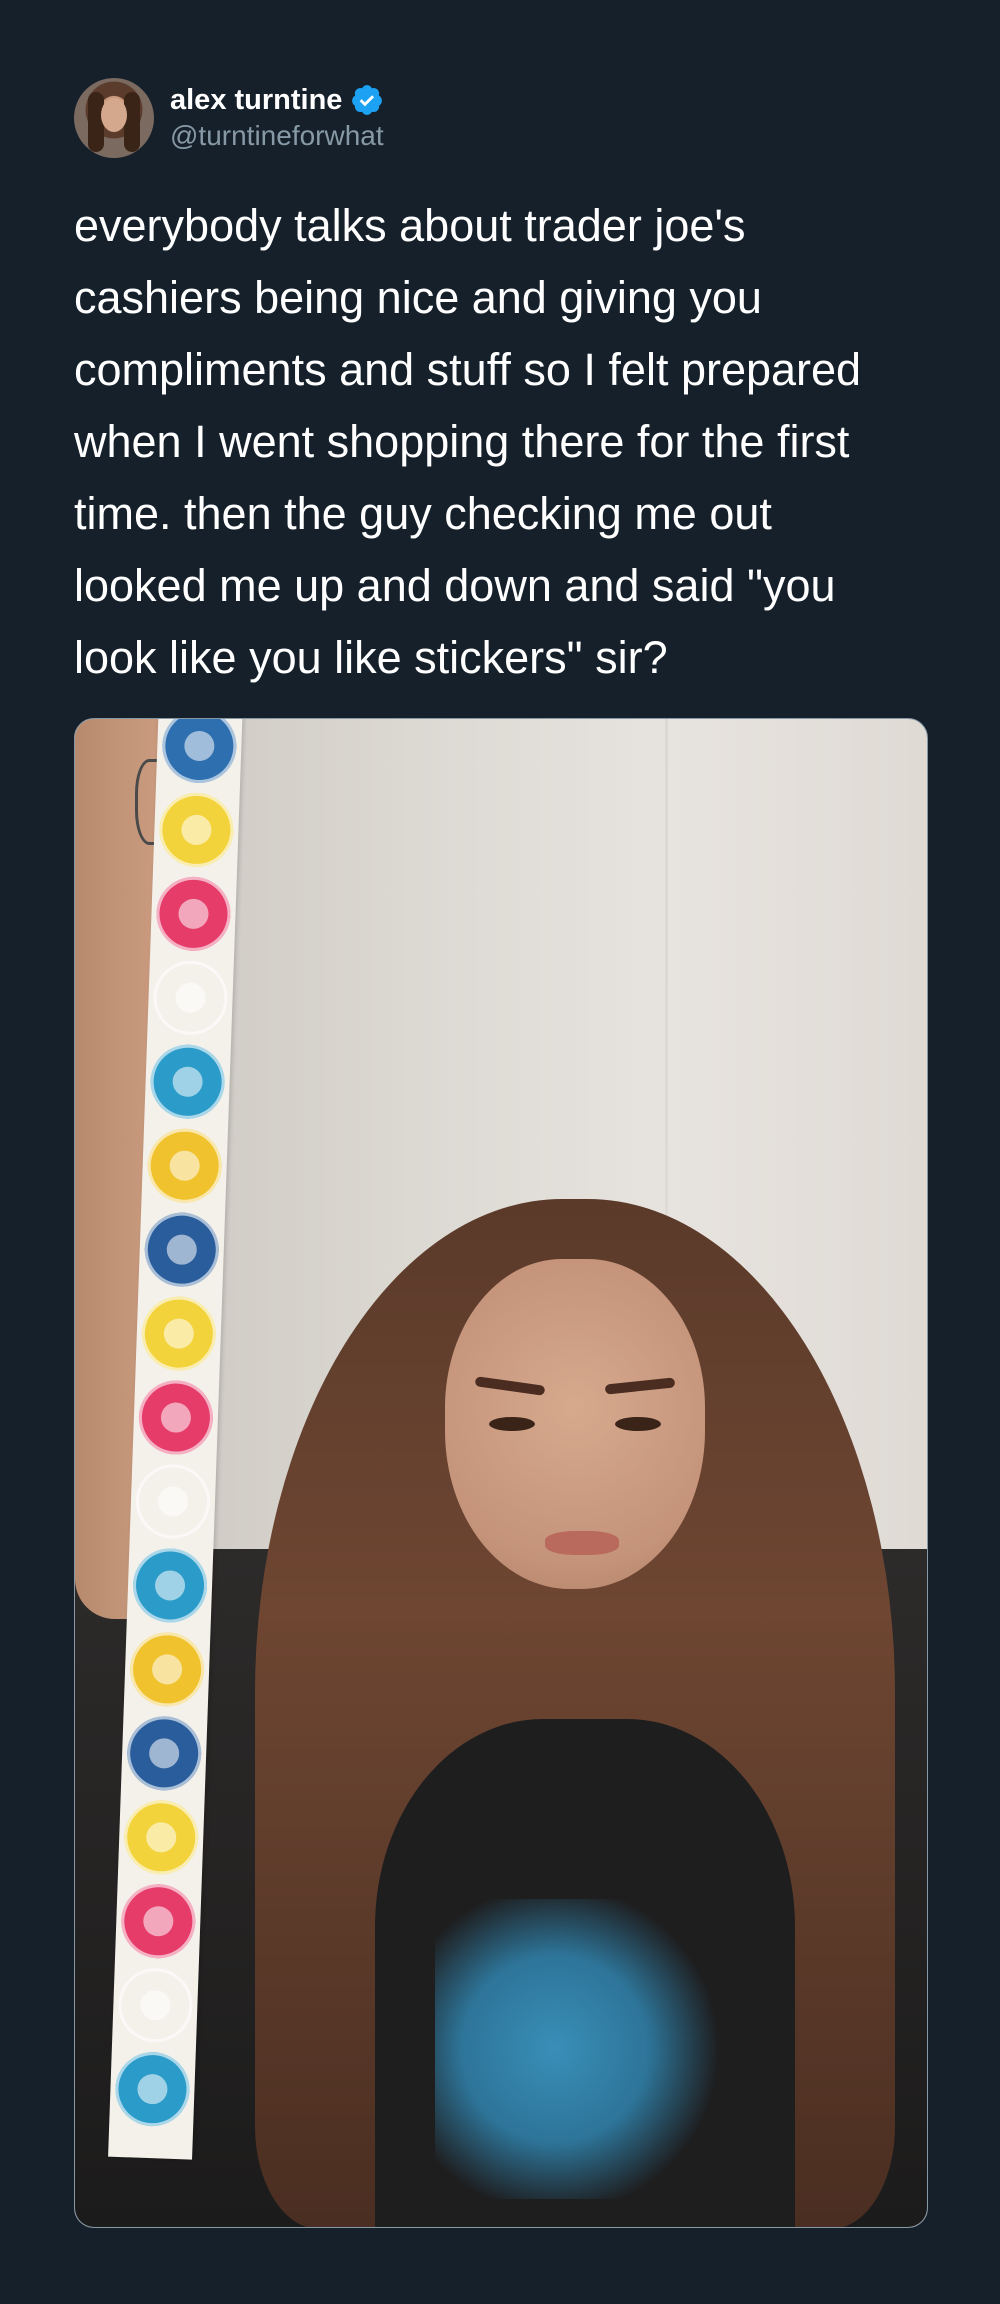  What do you see at coordinates (367, 100) in the screenshot?
I see `verified-badge-icon` at bounding box center [367, 100].